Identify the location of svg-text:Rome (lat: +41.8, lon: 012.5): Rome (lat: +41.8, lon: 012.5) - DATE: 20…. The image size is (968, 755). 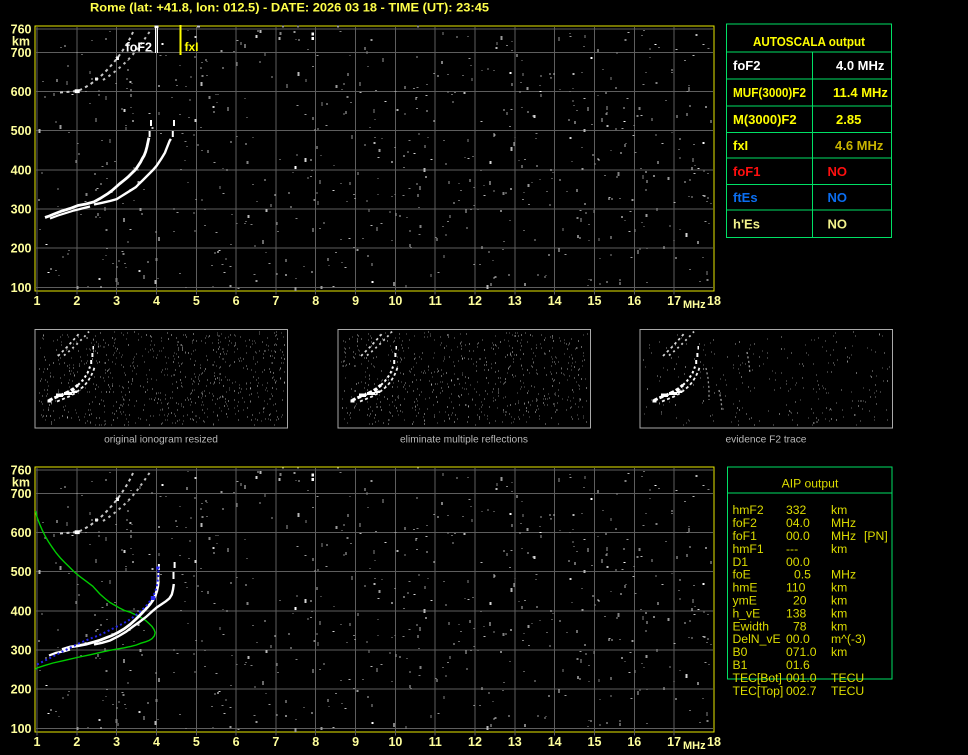
(289, 8).